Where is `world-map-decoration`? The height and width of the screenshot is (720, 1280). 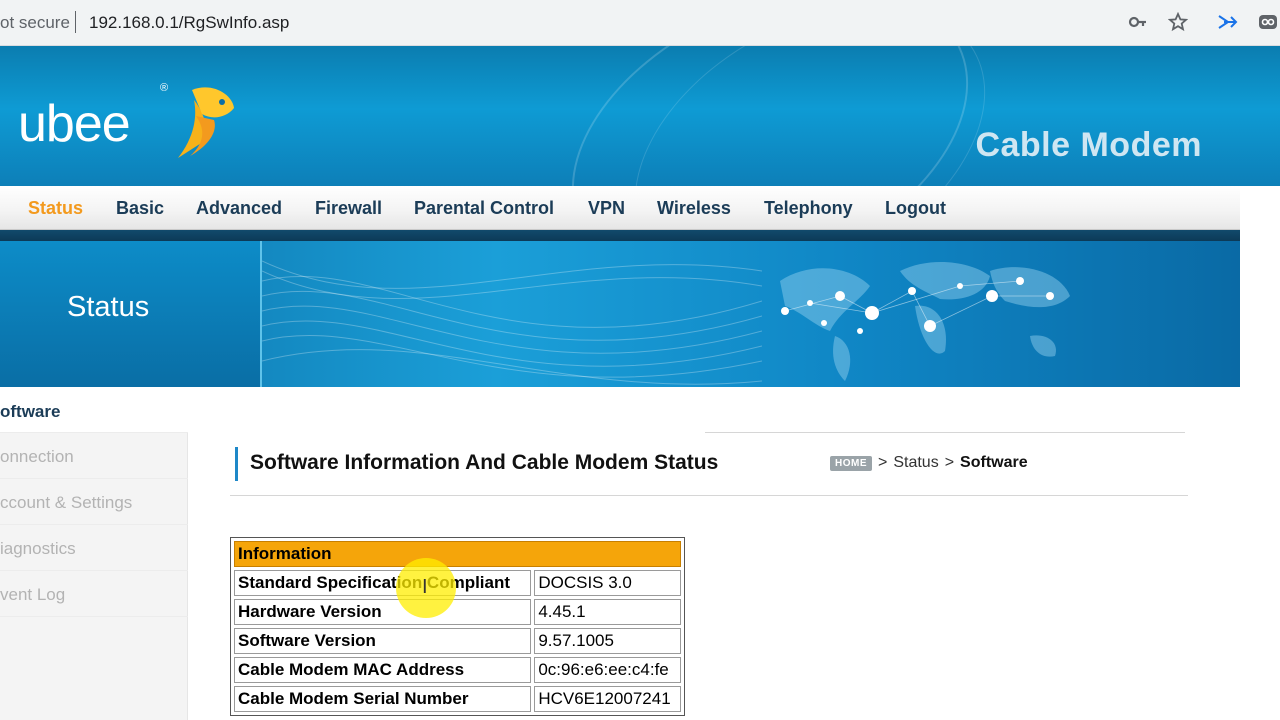
world-map-decoration is located at coordinates (925, 321).